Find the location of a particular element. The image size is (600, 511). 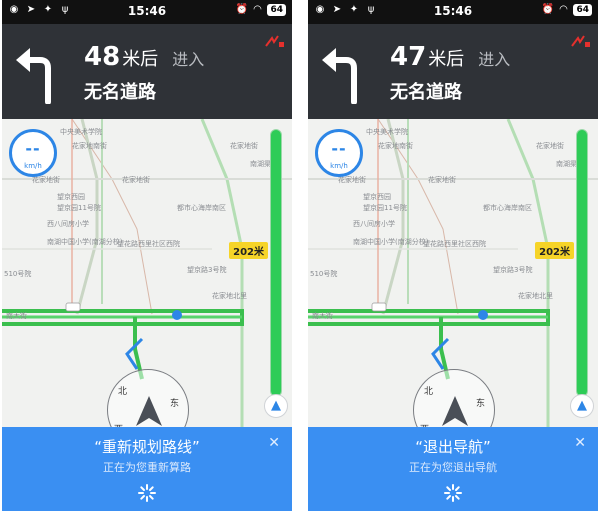

voice-command-banner: “退出导航” 正在为您退出导航 ✕ is located at coordinates (453, 469).